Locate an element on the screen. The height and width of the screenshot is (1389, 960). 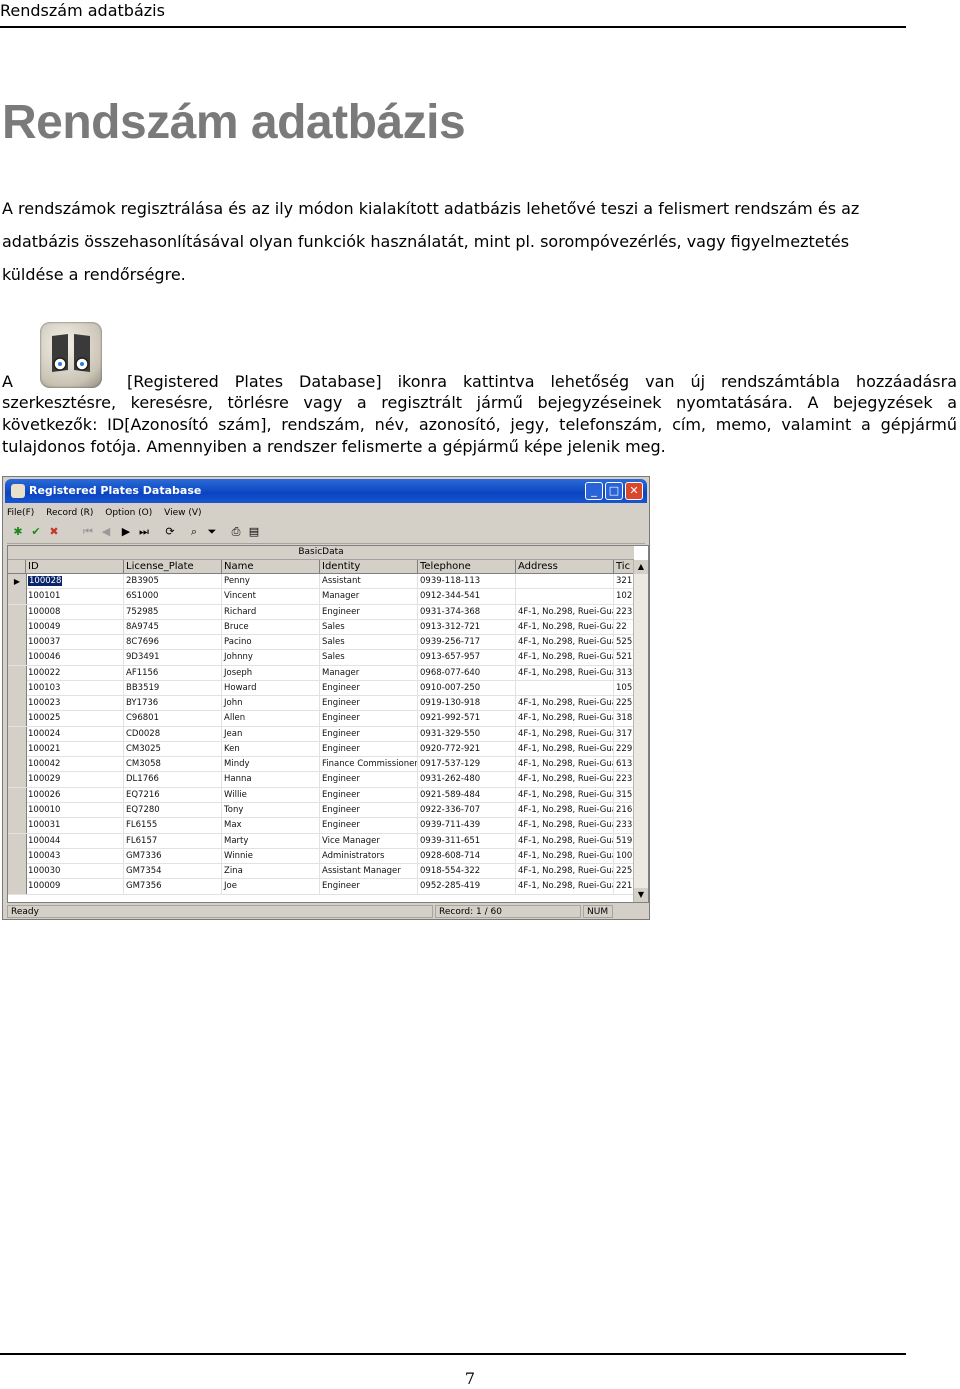
cell-name: Winnie is located at coordinates (271, 856).